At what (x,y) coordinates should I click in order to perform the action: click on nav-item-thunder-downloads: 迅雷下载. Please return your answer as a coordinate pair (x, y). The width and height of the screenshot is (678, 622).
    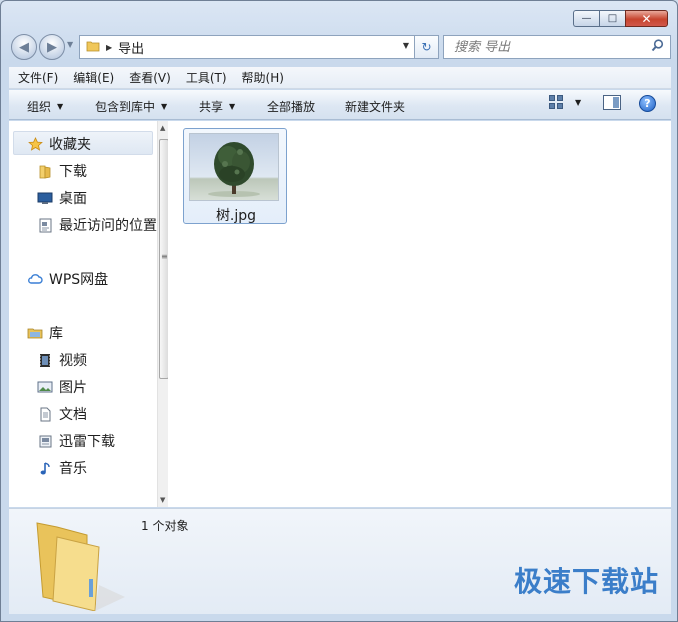
    Looking at the image, I should click on (76, 441).